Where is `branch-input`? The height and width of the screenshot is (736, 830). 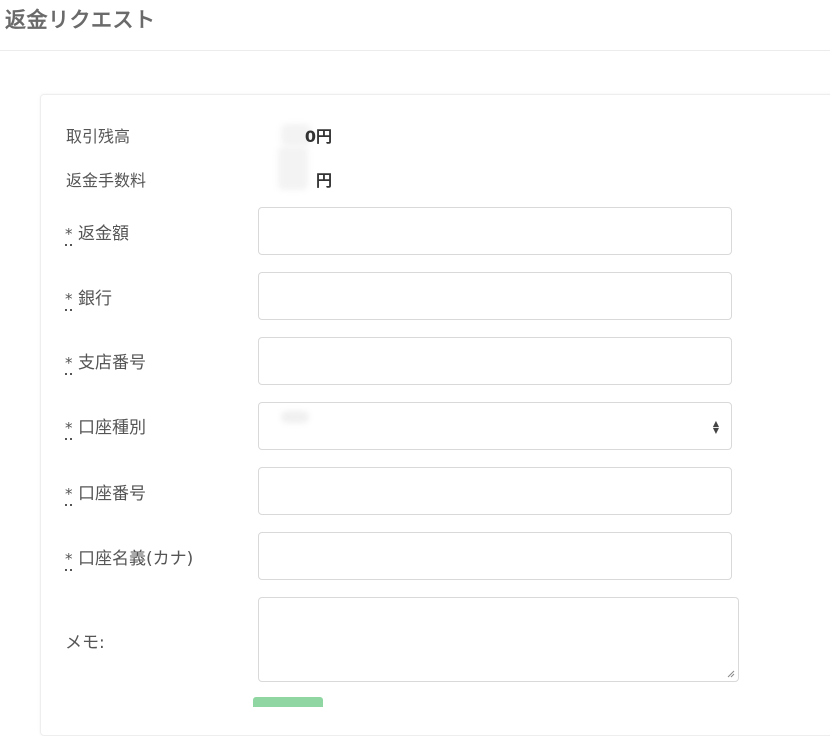 branch-input is located at coordinates (495, 361).